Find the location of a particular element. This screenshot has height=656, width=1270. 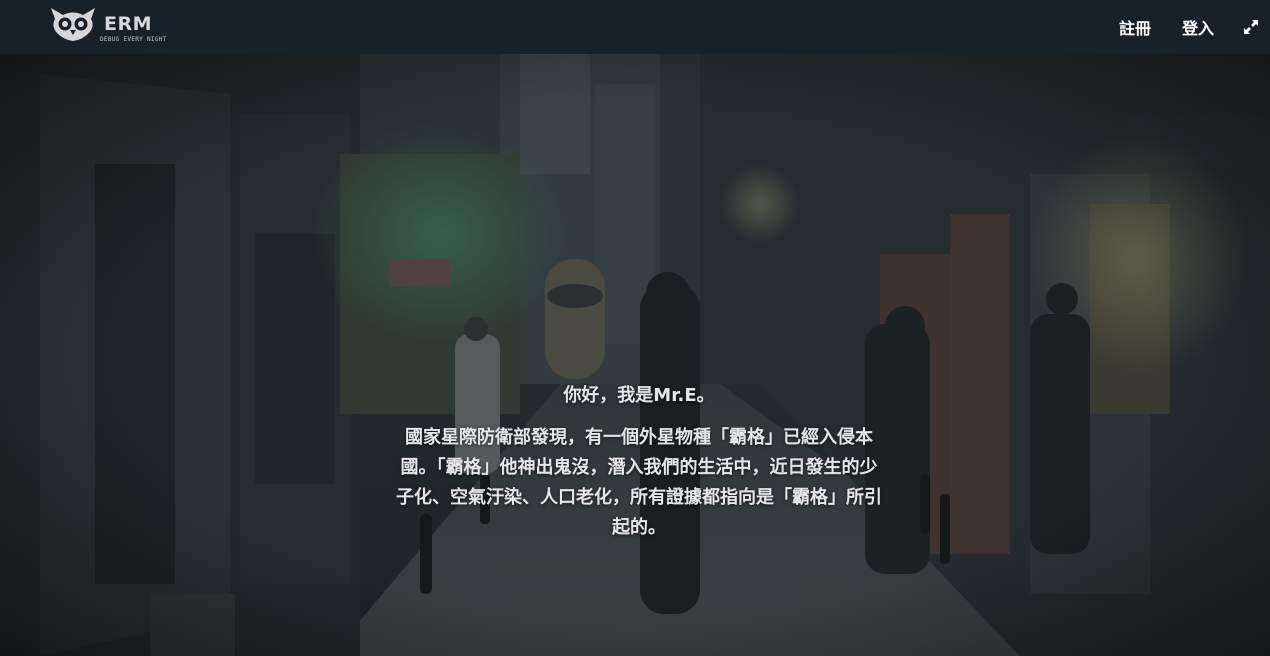

owl-icon is located at coordinates (73, 26).